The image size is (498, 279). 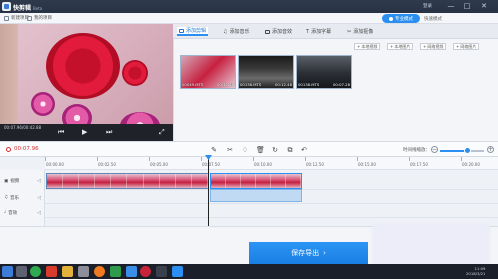 What do you see at coordinates (471, 164) in the screenshot?
I see `ruler-label: 00:20.00` at bounding box center [471, 164].